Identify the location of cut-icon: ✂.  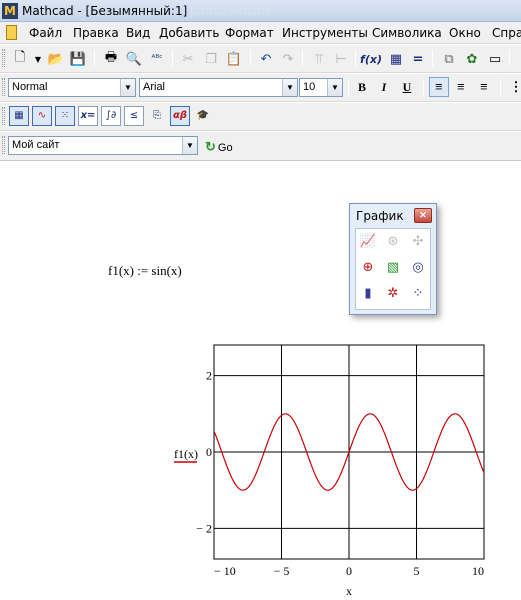
(188, 59).